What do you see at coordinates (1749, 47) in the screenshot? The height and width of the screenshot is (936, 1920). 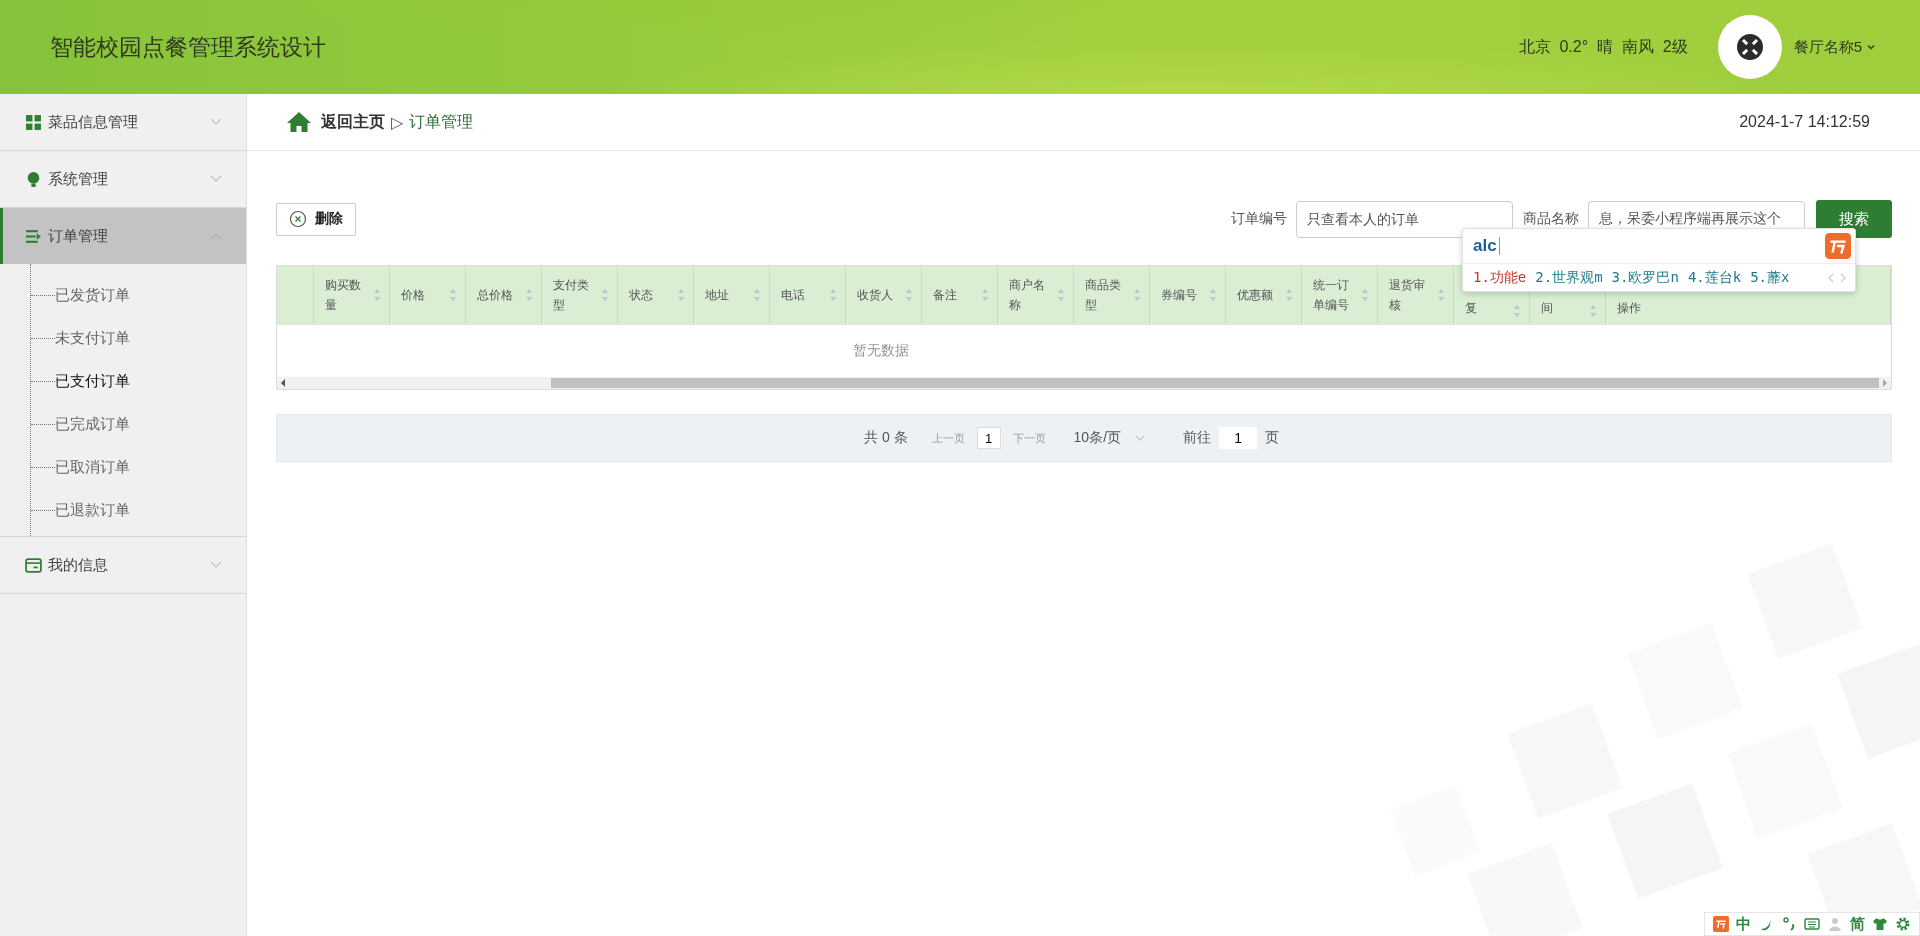 I see `avatar-icon` at bounding box center [1749, 47].